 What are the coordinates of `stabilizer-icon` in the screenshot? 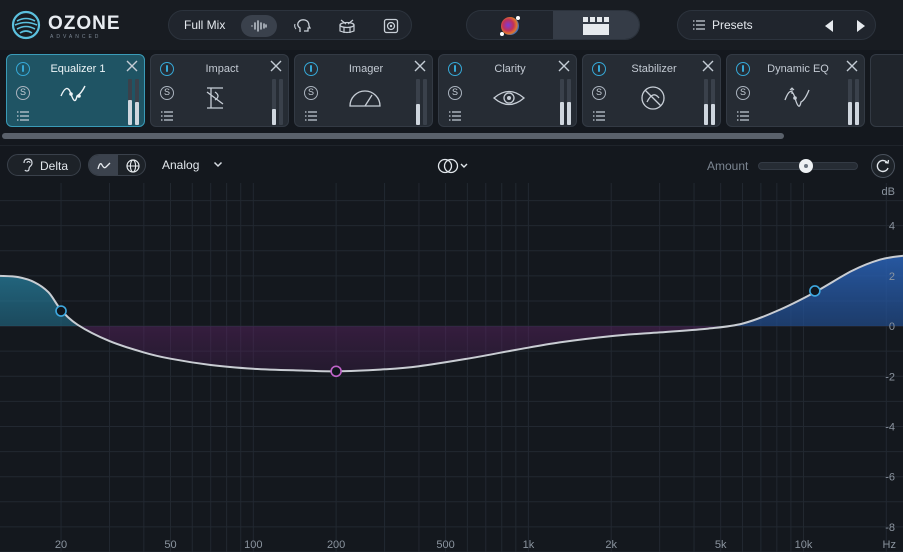 It's located at (653, 98).